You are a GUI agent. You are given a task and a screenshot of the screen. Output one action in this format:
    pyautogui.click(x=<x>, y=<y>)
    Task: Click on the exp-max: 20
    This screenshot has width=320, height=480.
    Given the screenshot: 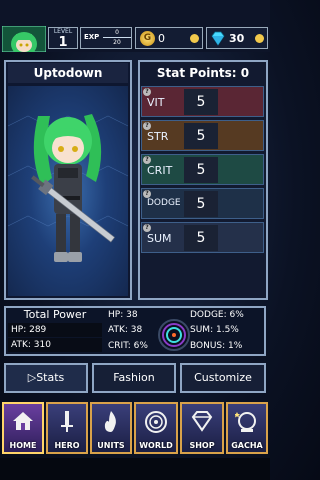 What is the action you would take?
    pyautogui.click(x=117, y=42)
    